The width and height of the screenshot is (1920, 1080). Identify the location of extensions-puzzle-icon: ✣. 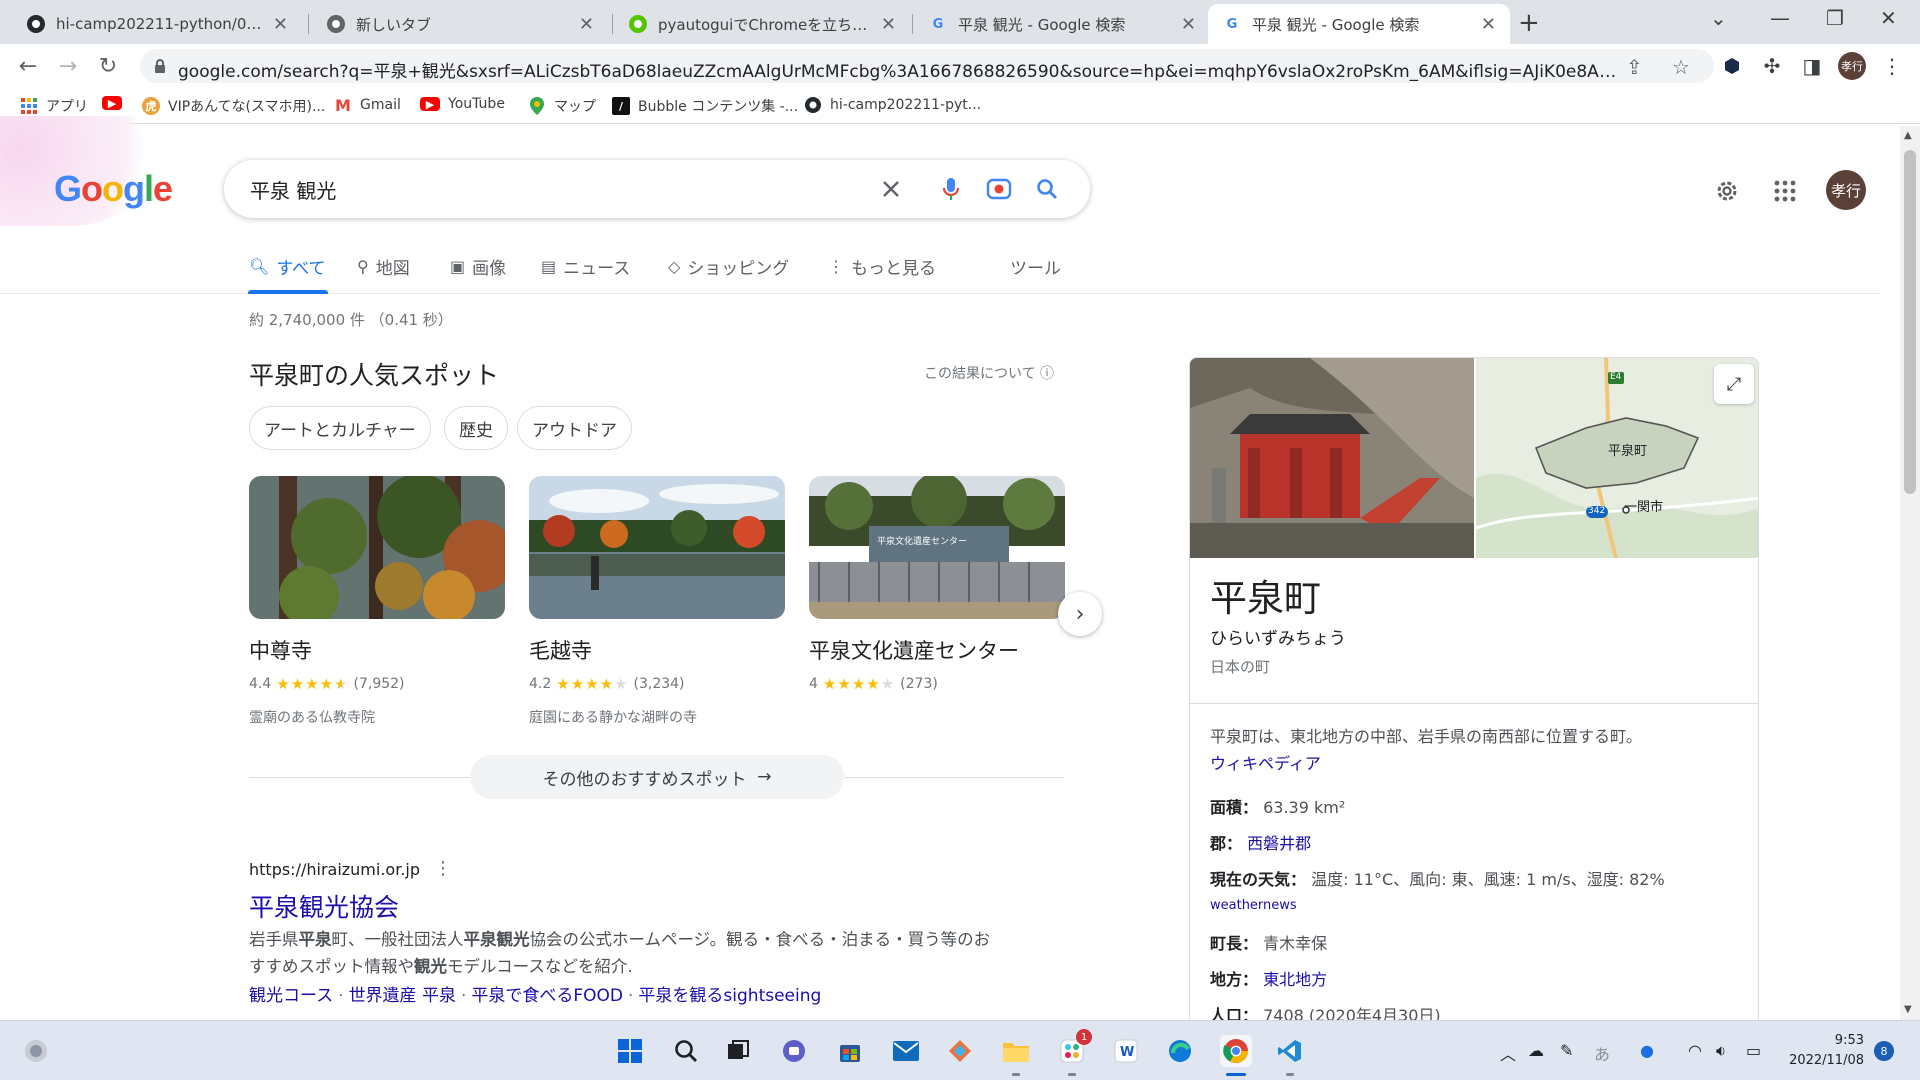
(1772, 66).